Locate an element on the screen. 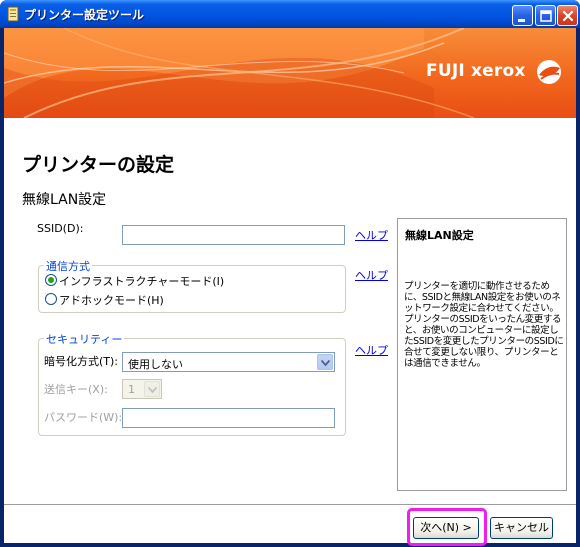  tx-key-select-value: 1 is located at coordinates (131, 389).